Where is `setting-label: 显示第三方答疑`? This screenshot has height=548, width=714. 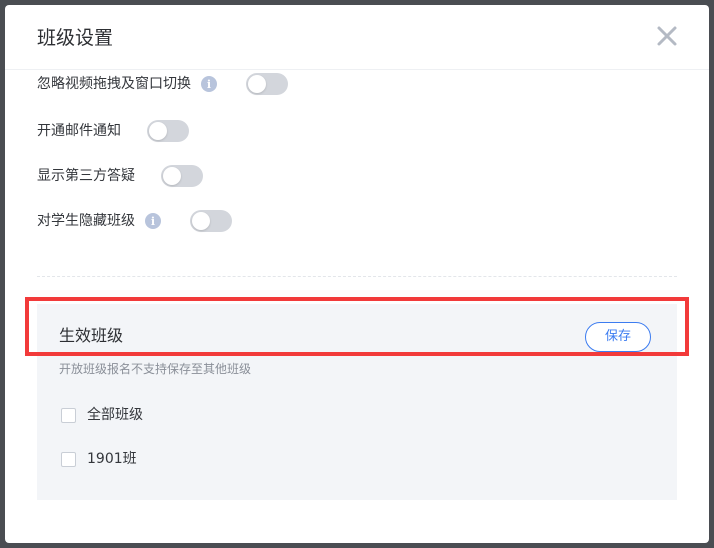
setting-label: 显示第三方答疑 is located at coordinates (86, 176).